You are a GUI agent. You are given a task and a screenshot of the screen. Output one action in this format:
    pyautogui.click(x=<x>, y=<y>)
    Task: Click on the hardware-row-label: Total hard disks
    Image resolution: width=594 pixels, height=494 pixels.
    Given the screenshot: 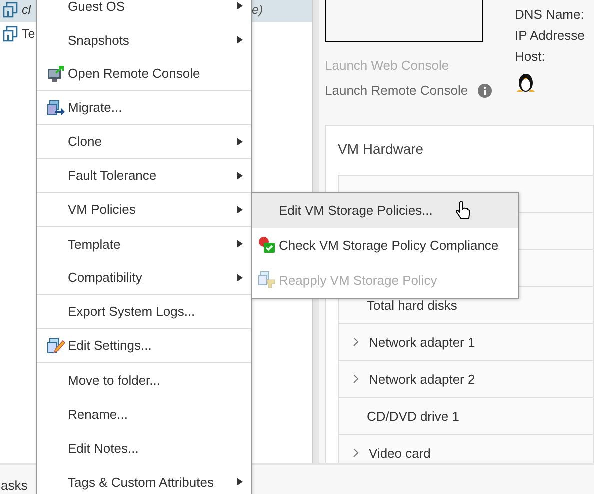 What is the action you would take?
    pyautogui.click(x=412, y=305)
    